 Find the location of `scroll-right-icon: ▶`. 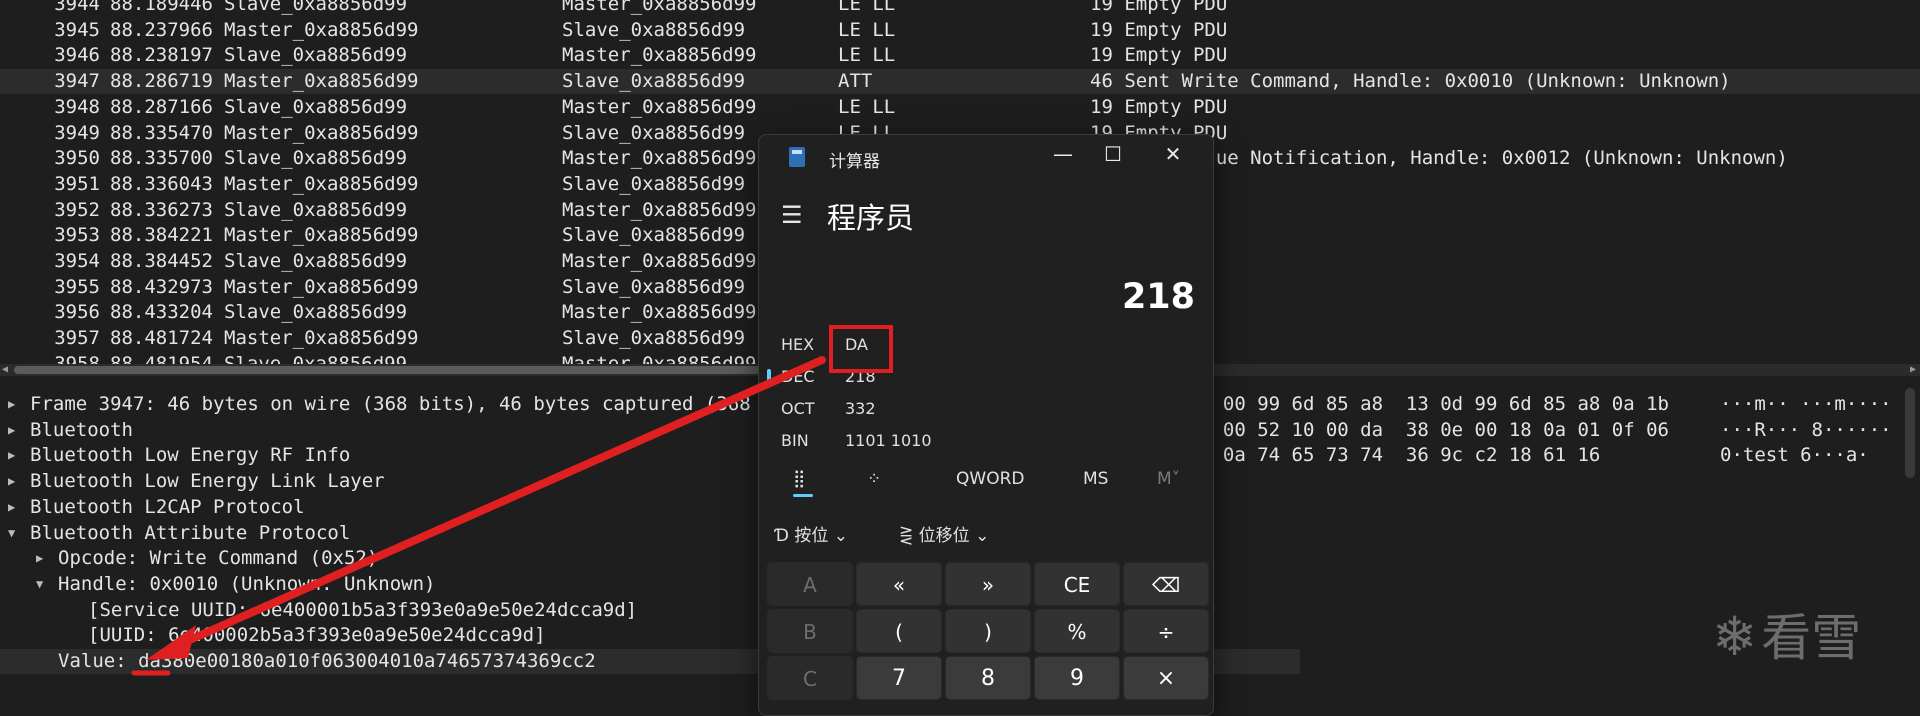

scroll-right-icon: ▶ is located at coordinates (1913, 370).